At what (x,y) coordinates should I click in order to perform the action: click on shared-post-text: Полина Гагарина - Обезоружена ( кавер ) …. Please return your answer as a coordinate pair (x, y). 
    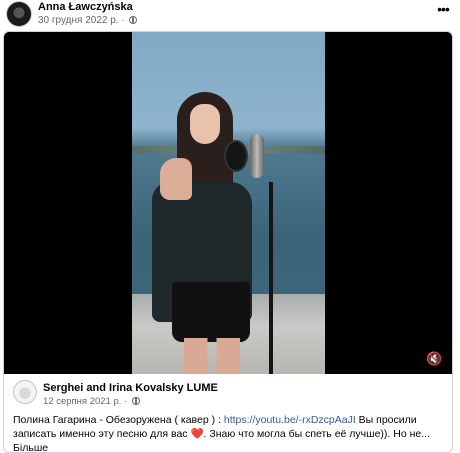
    Looking at the image, I should click on (225, 432).